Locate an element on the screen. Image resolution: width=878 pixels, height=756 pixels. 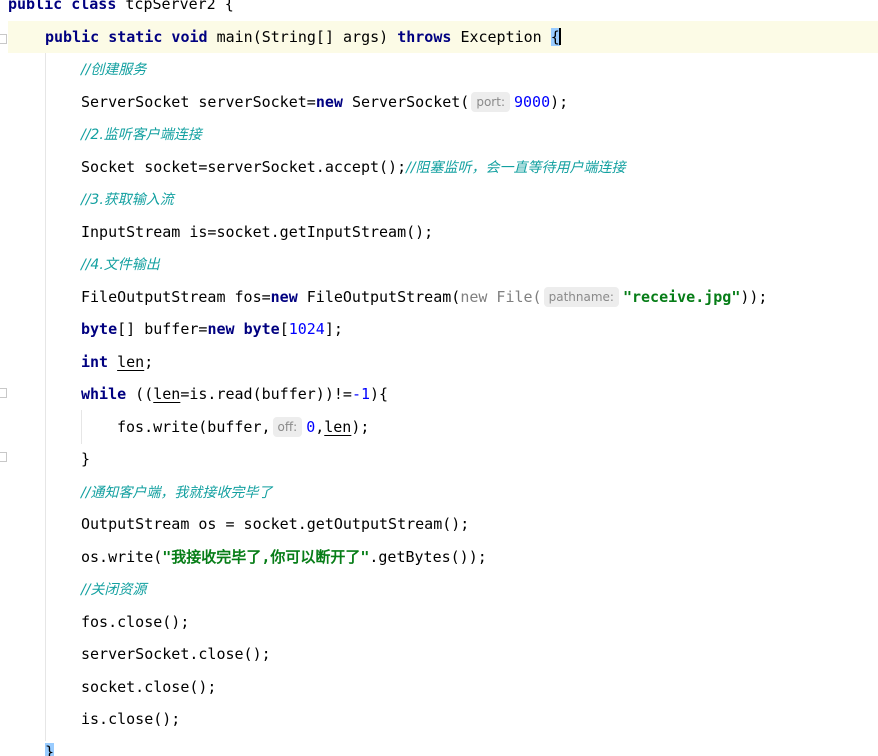
code-line-int-len: int len; is located at coordinates (117, 362).